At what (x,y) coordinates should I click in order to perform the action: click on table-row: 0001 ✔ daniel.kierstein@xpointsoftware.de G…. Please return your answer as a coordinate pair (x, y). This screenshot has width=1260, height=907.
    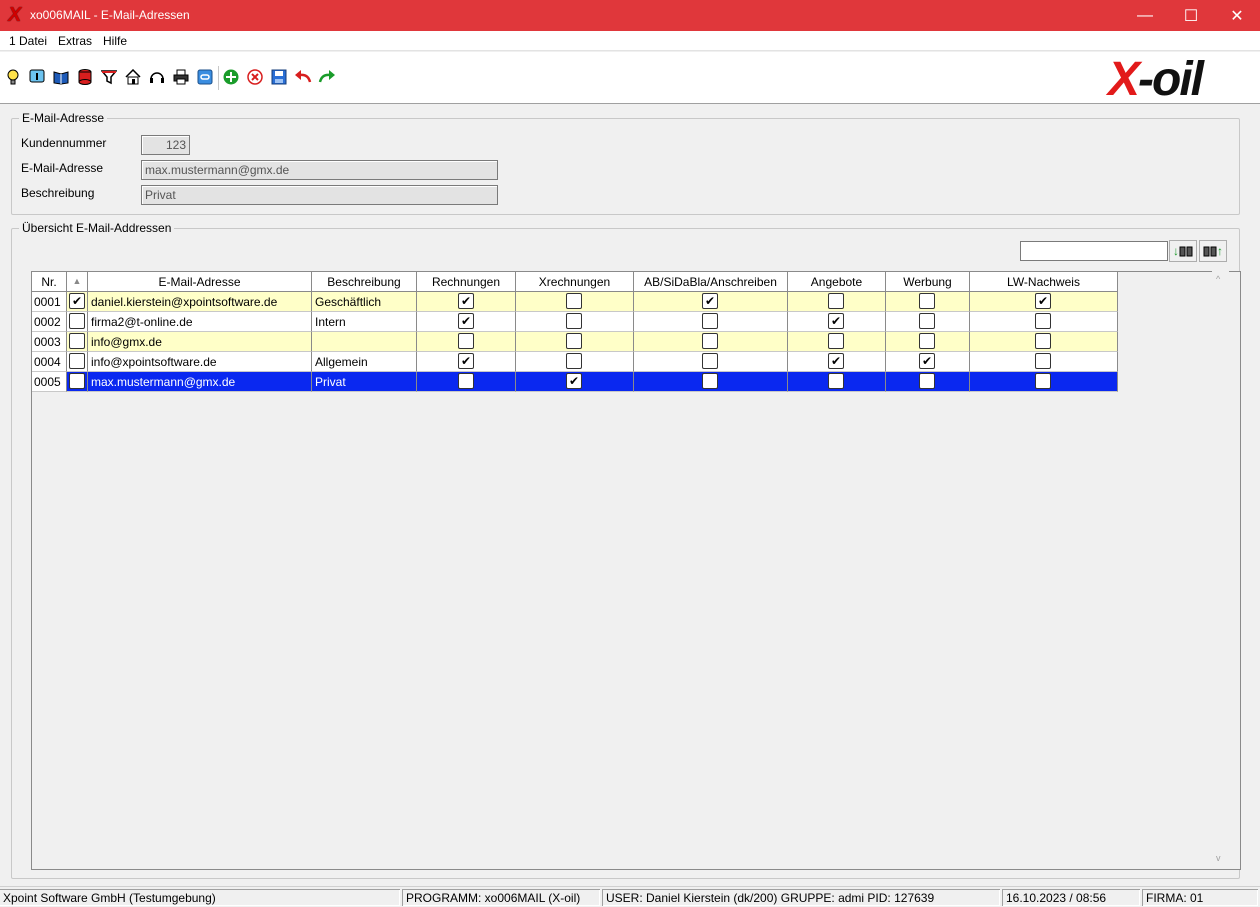
    Looking at the image, I should click on (575, 302).